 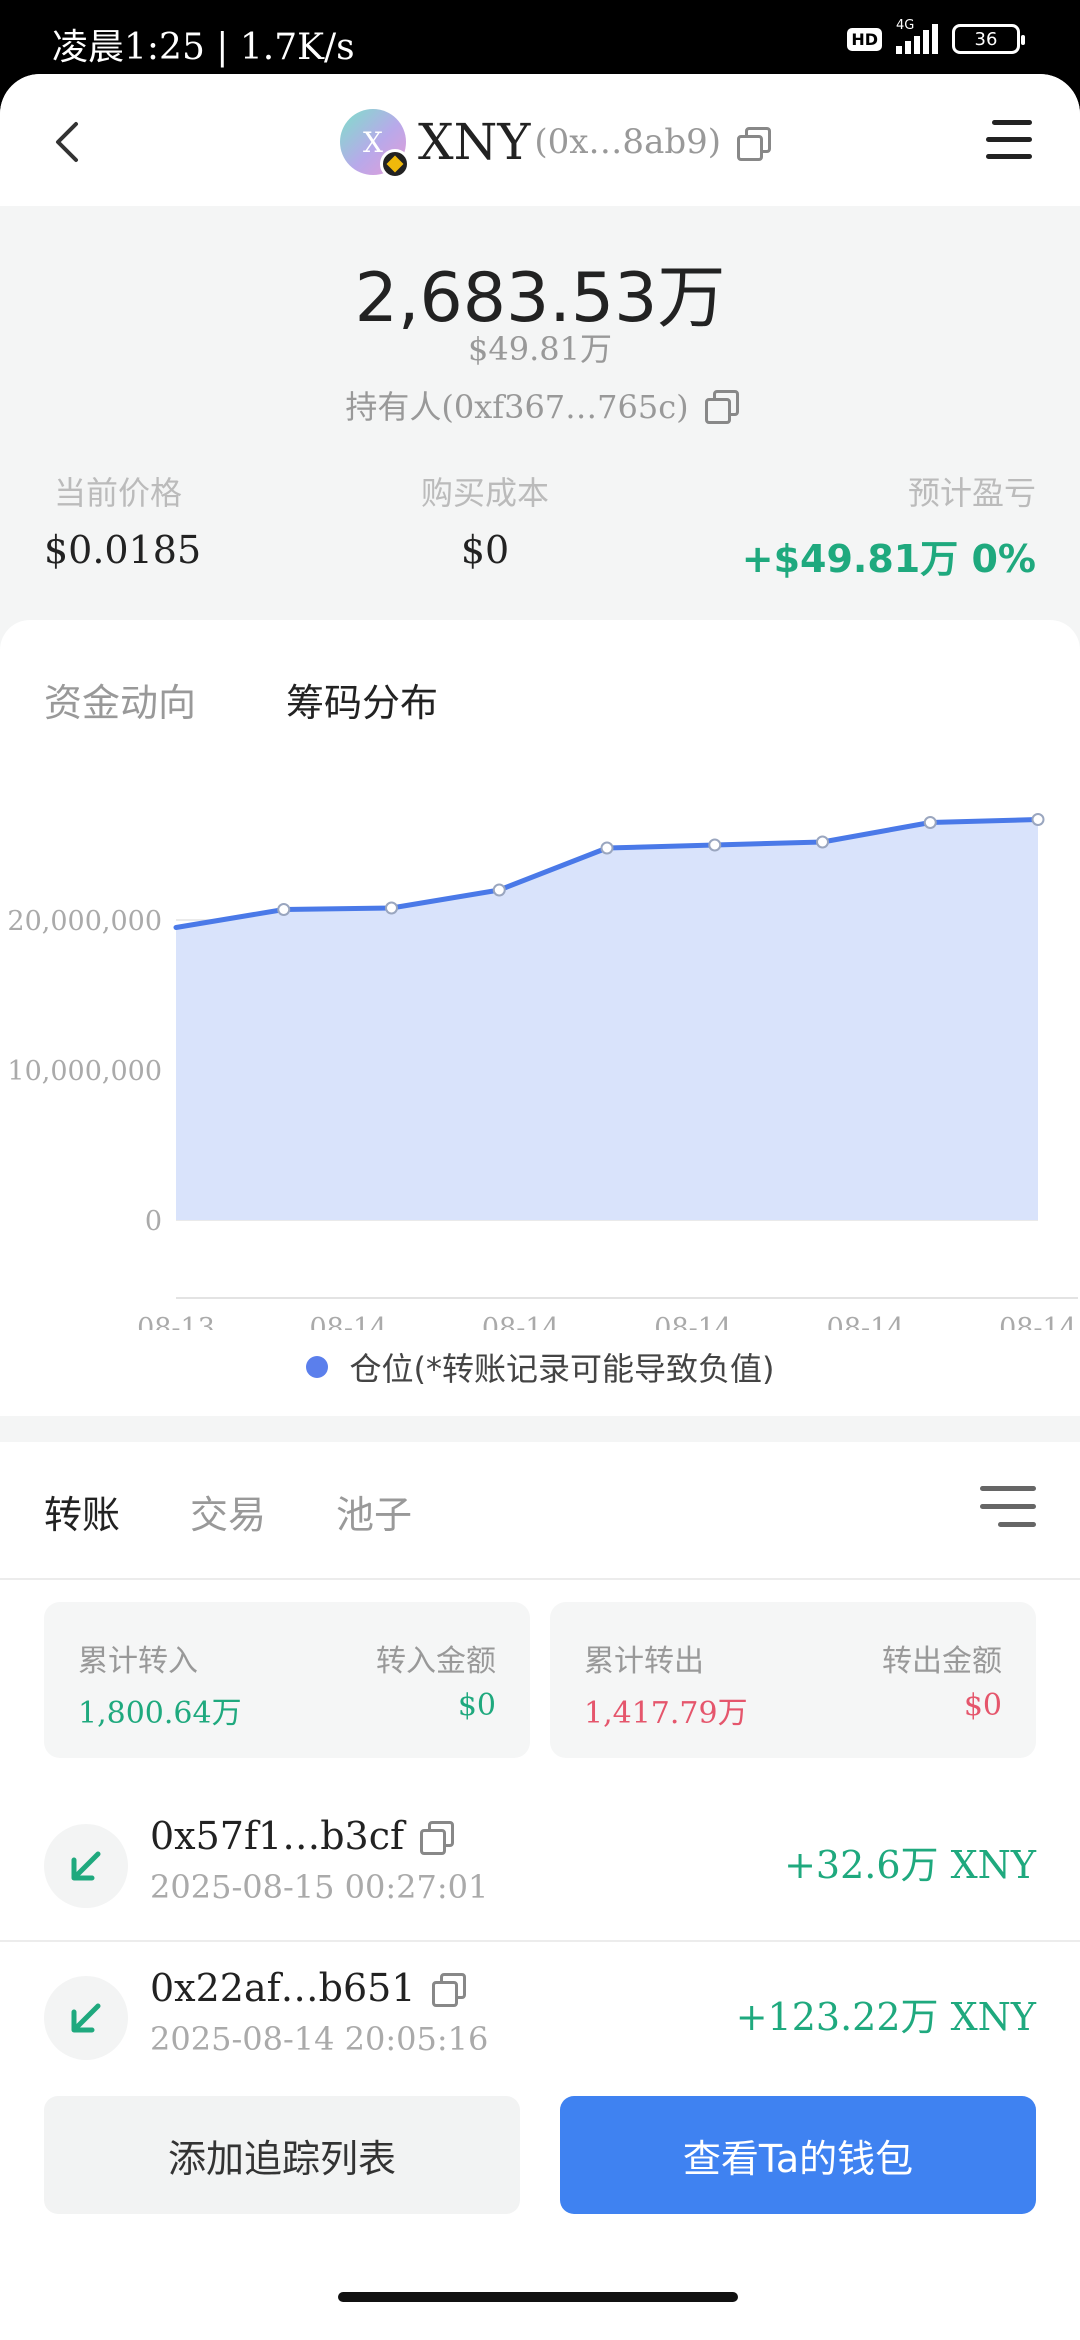 What do you see at coordinates (910, 1865) in the screenshot?
I see `transfer-amount: +32.6万 XNY` at bounding box center [910, 1865].